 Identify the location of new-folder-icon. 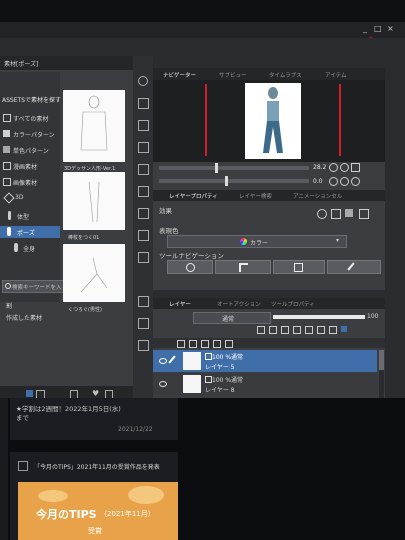
(205, 344).